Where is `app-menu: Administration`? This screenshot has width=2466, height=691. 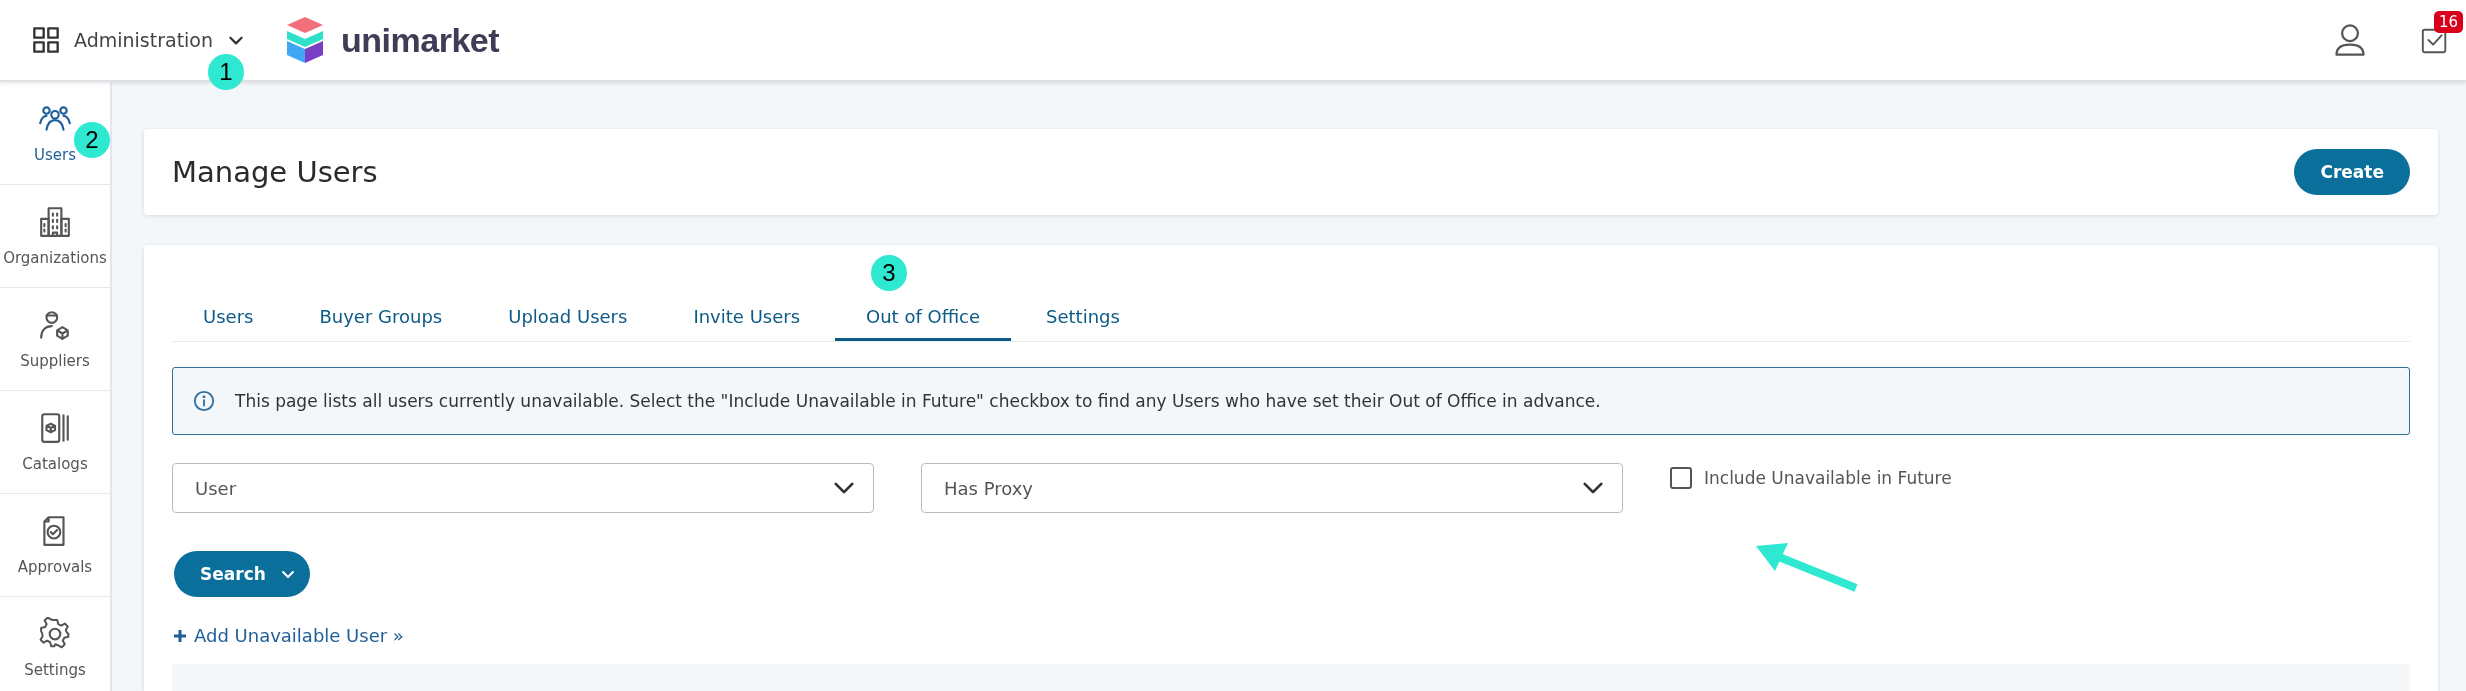 app-menu: Administration is located at coordinates (139, 40).